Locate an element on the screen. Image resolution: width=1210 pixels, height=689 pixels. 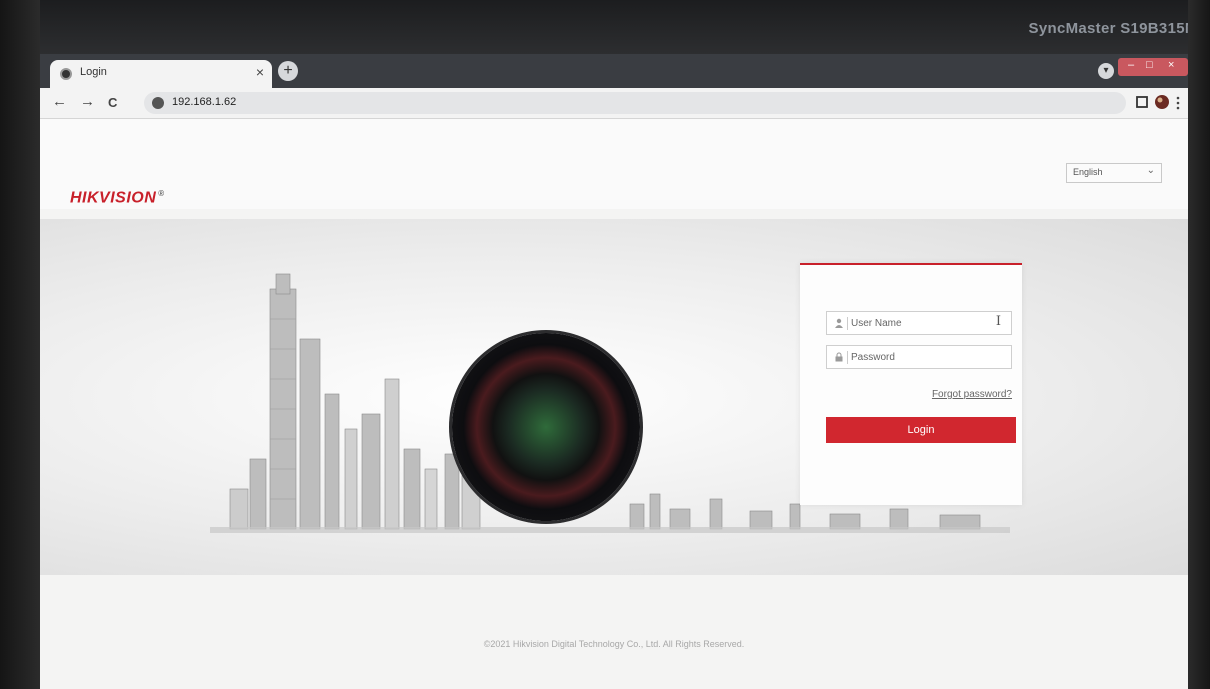
monitor-brand: SyncMaster S19B315N is located at coordinates (1112, 28).